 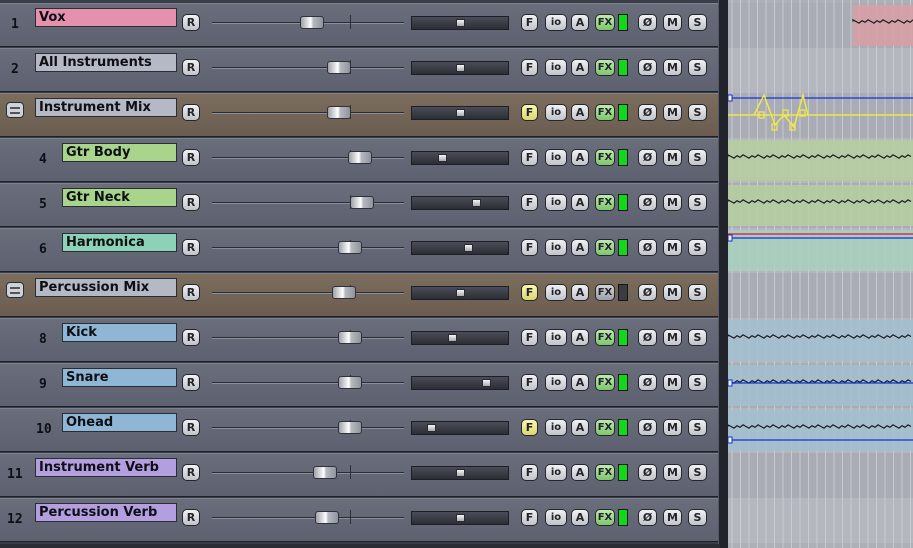 What do you see at coordinates (723, 274) in the screenshot?
I see `panel-divider` at bounding box center [723, 274].